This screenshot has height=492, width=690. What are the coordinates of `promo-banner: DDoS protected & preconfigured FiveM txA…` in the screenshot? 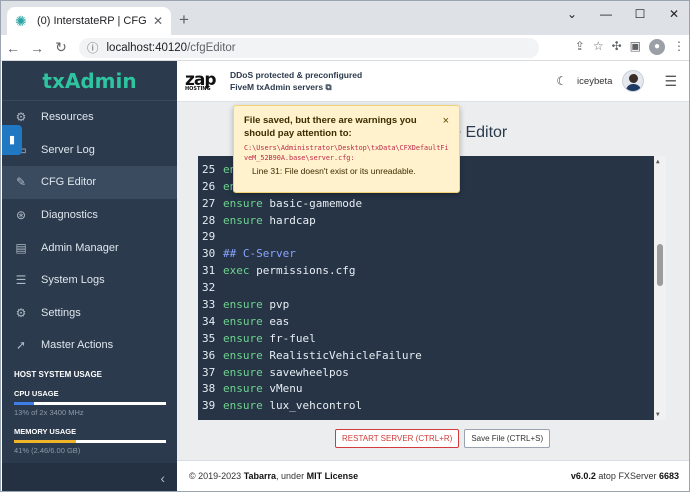 It's located at (296, 81).